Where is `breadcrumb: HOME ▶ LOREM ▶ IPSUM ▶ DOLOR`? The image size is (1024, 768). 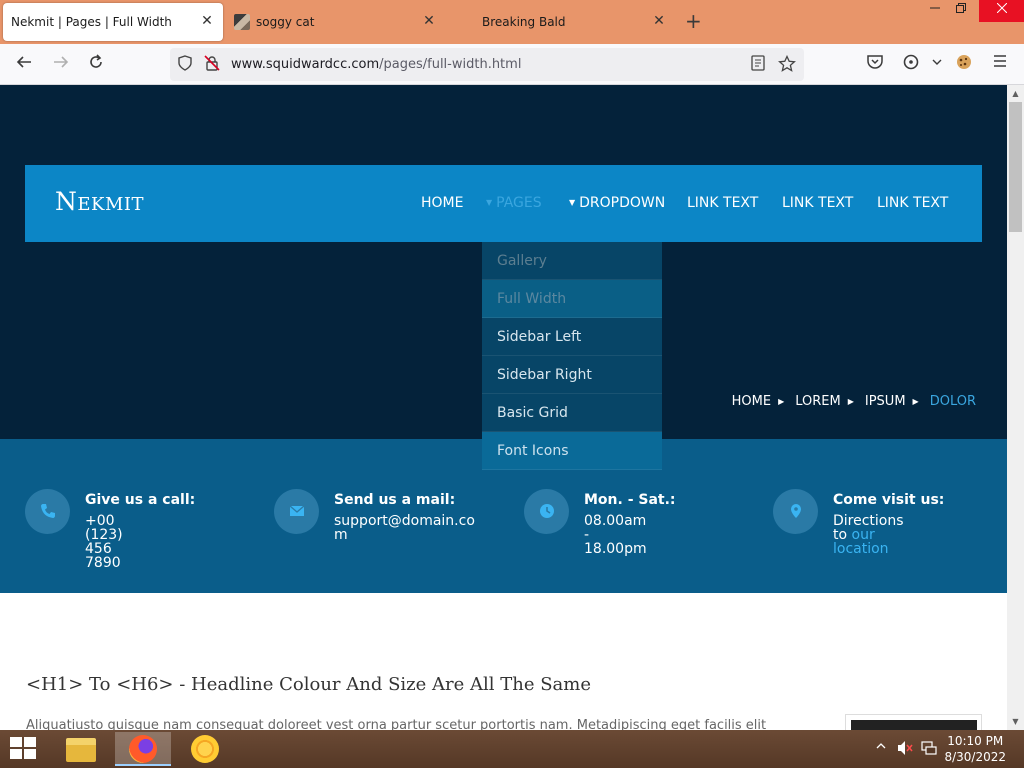 breadcrumb: HOME ▶ LOREM ▶ IPSUM ▶ DOLOR is located at coordinates (854, 401).